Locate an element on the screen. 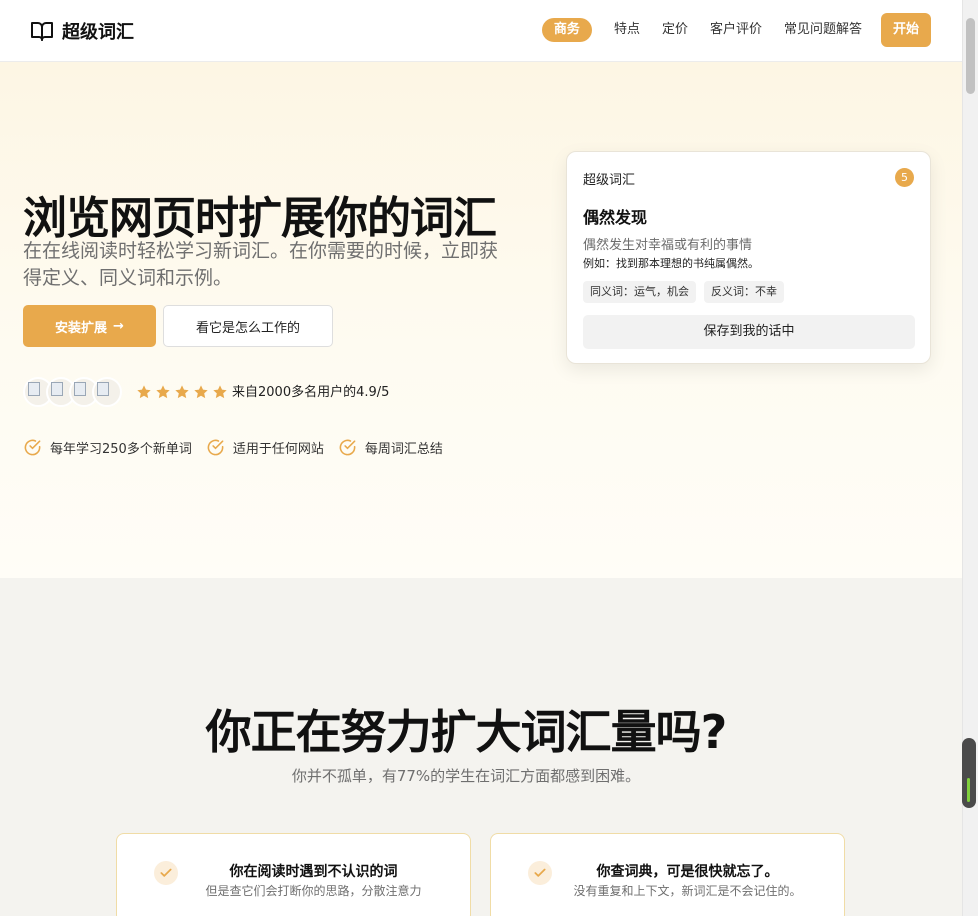  card-tags: 同义词：运气，机会 反义词：不幸 is located at coordinates (683, 292).